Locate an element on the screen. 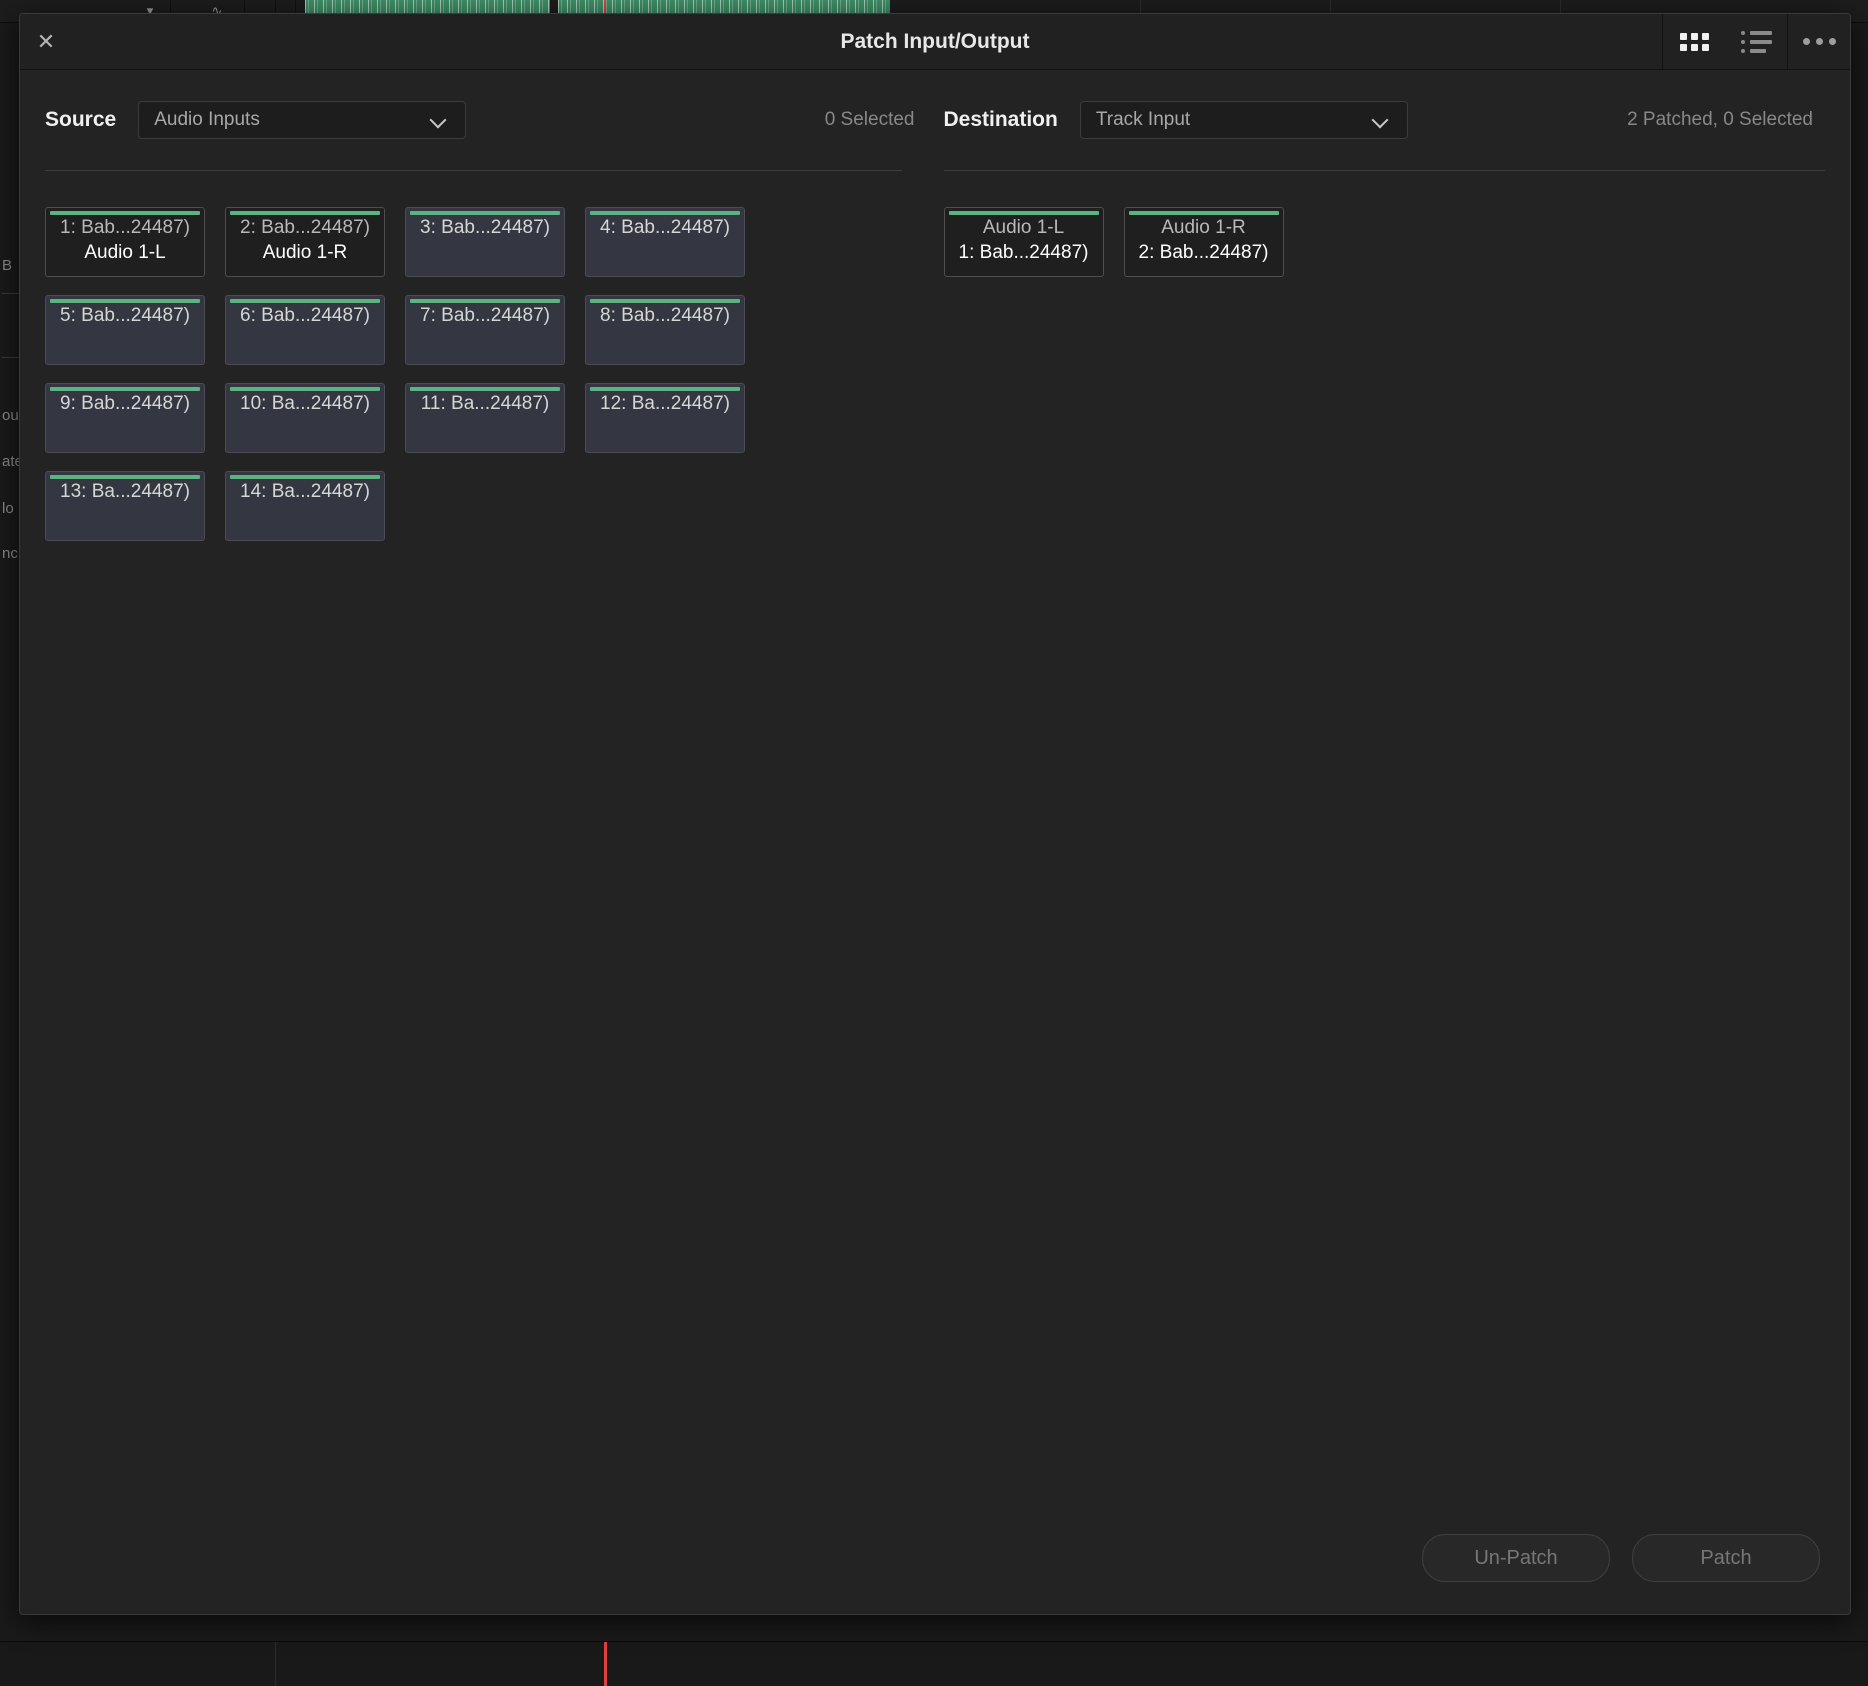  source-tile: 13: Ba...24487) is located at coordinates (125, 506).